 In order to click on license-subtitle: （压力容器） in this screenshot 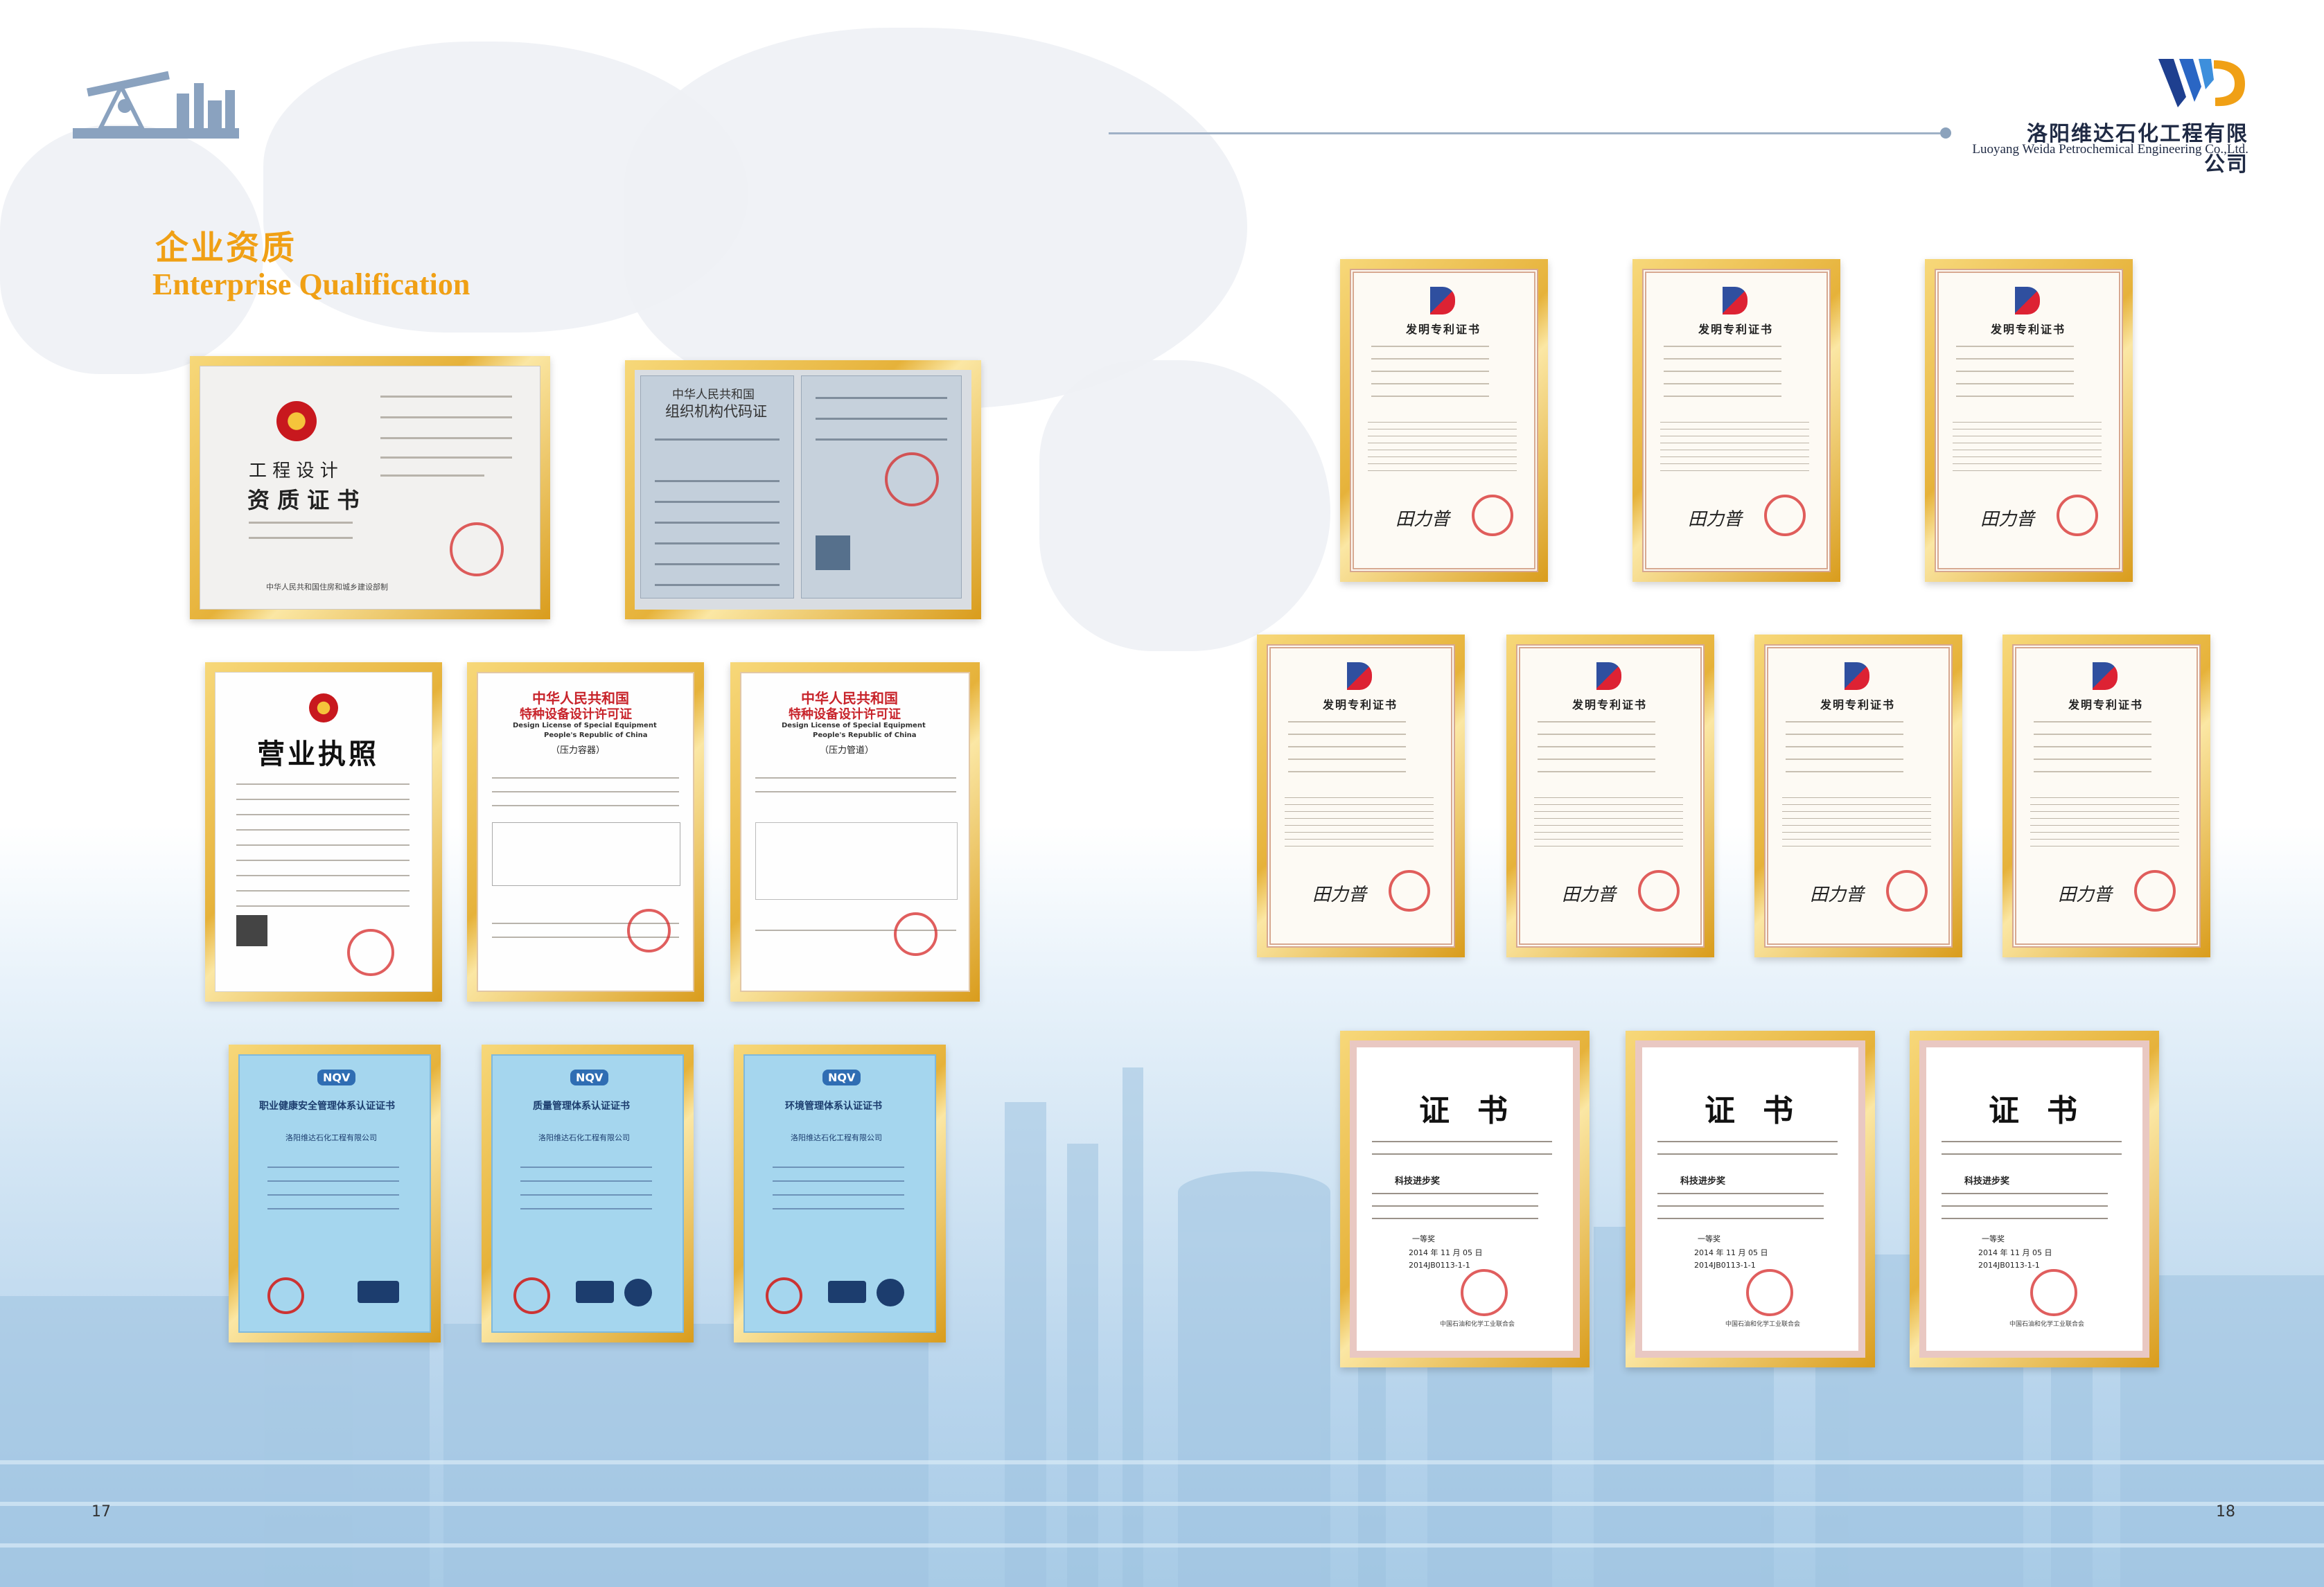, I will do `click(578, 750)`.